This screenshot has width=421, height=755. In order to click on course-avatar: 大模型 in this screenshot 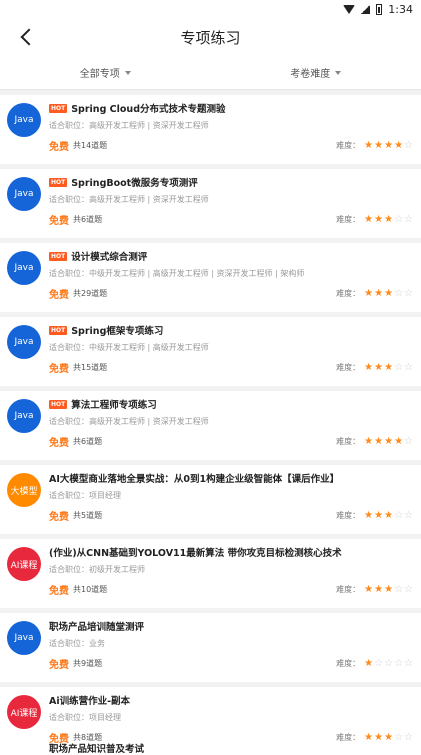, I will do `click(24, 490)`.